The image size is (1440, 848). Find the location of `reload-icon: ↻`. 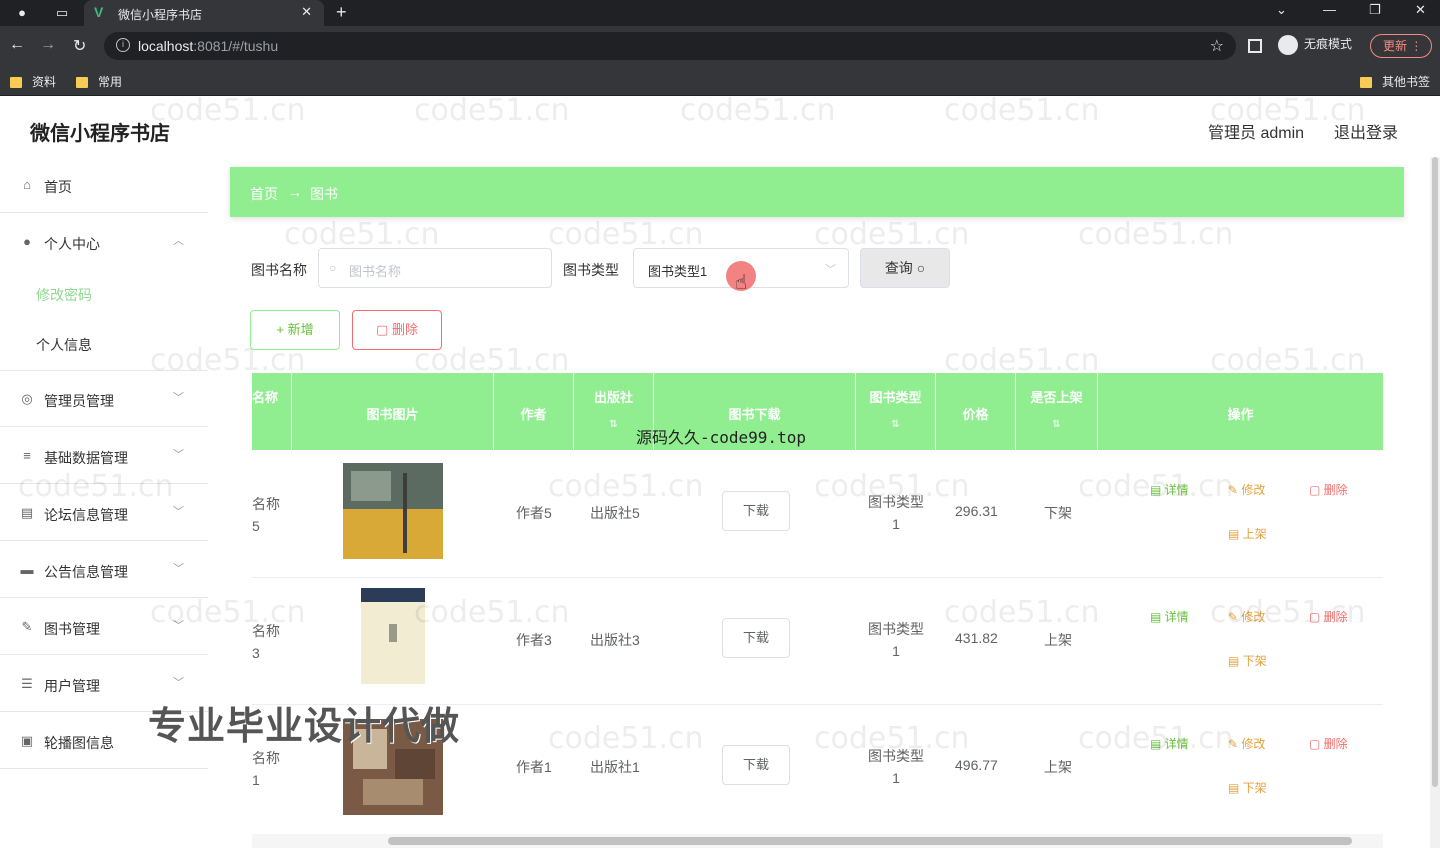

reload-icon: ↻ is located at coordinates (79, 46).